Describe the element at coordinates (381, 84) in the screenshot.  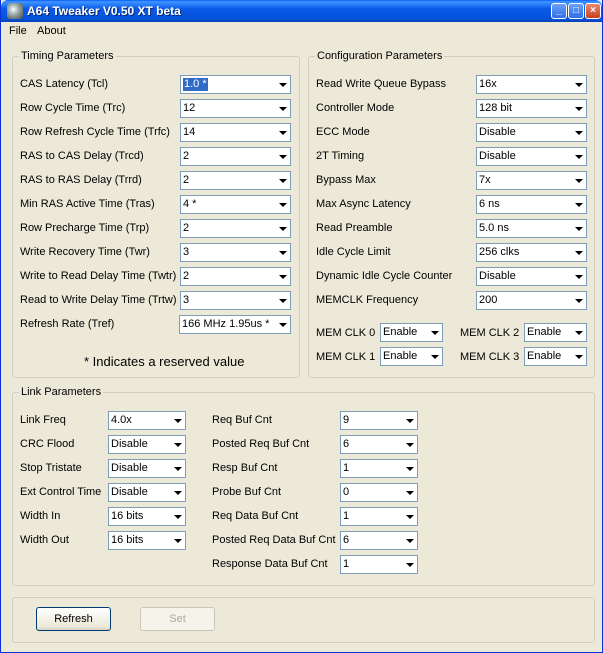
I see `config-param-label: Read Write Queue Bypass` at that location.